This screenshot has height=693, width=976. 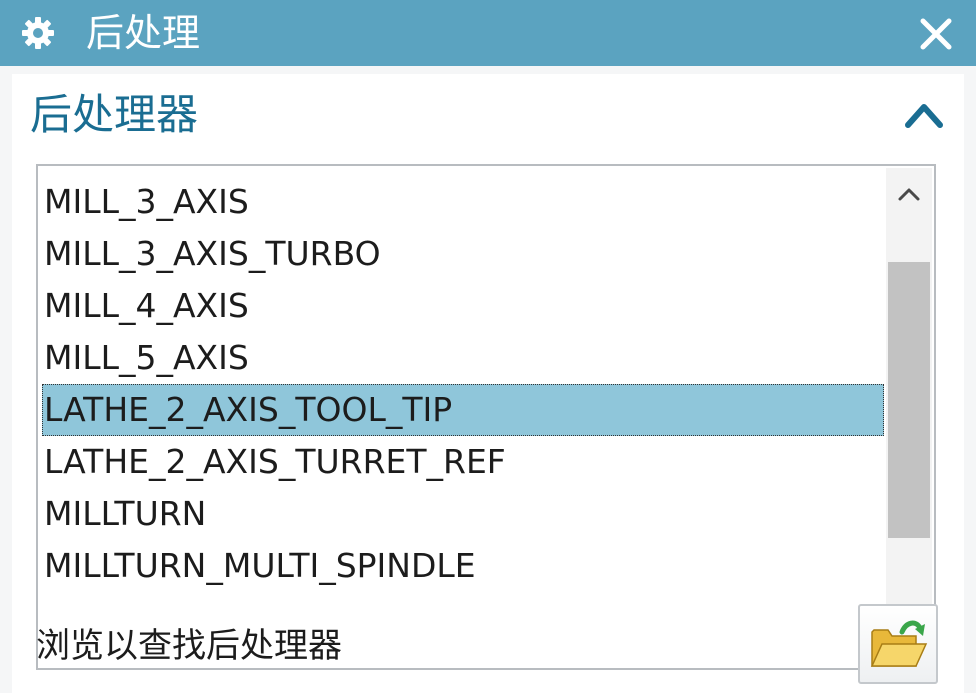 I want to click on browse-postprocessor-button, so click(x=898, y=644).